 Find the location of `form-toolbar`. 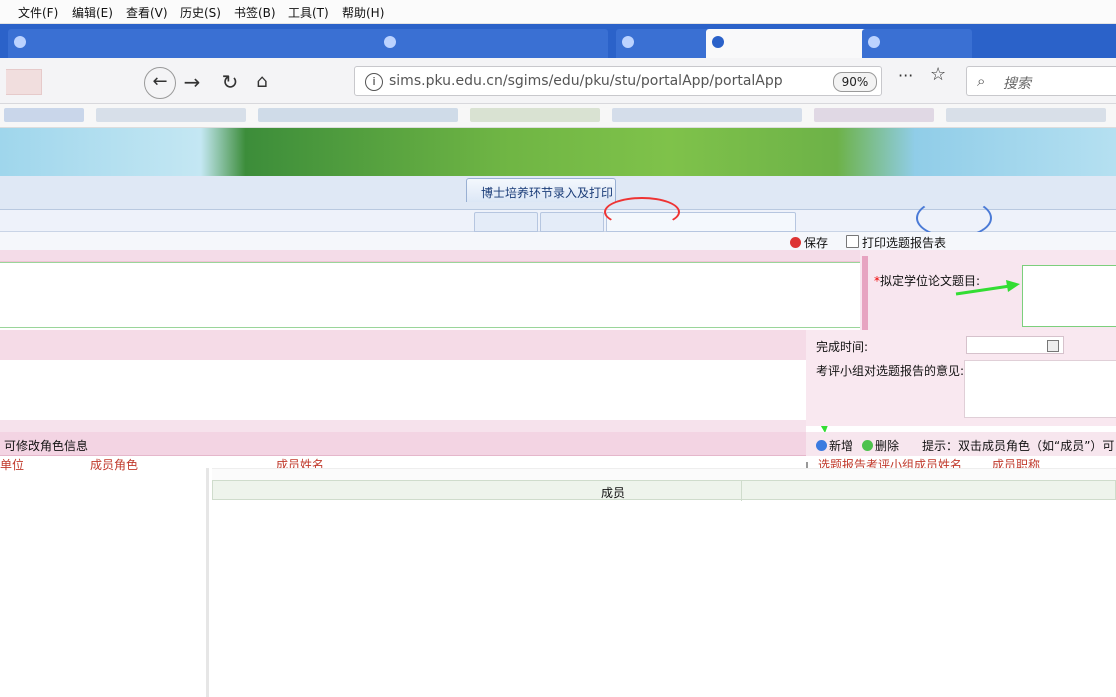

form-toolbar is located at coordinates (558, 241).